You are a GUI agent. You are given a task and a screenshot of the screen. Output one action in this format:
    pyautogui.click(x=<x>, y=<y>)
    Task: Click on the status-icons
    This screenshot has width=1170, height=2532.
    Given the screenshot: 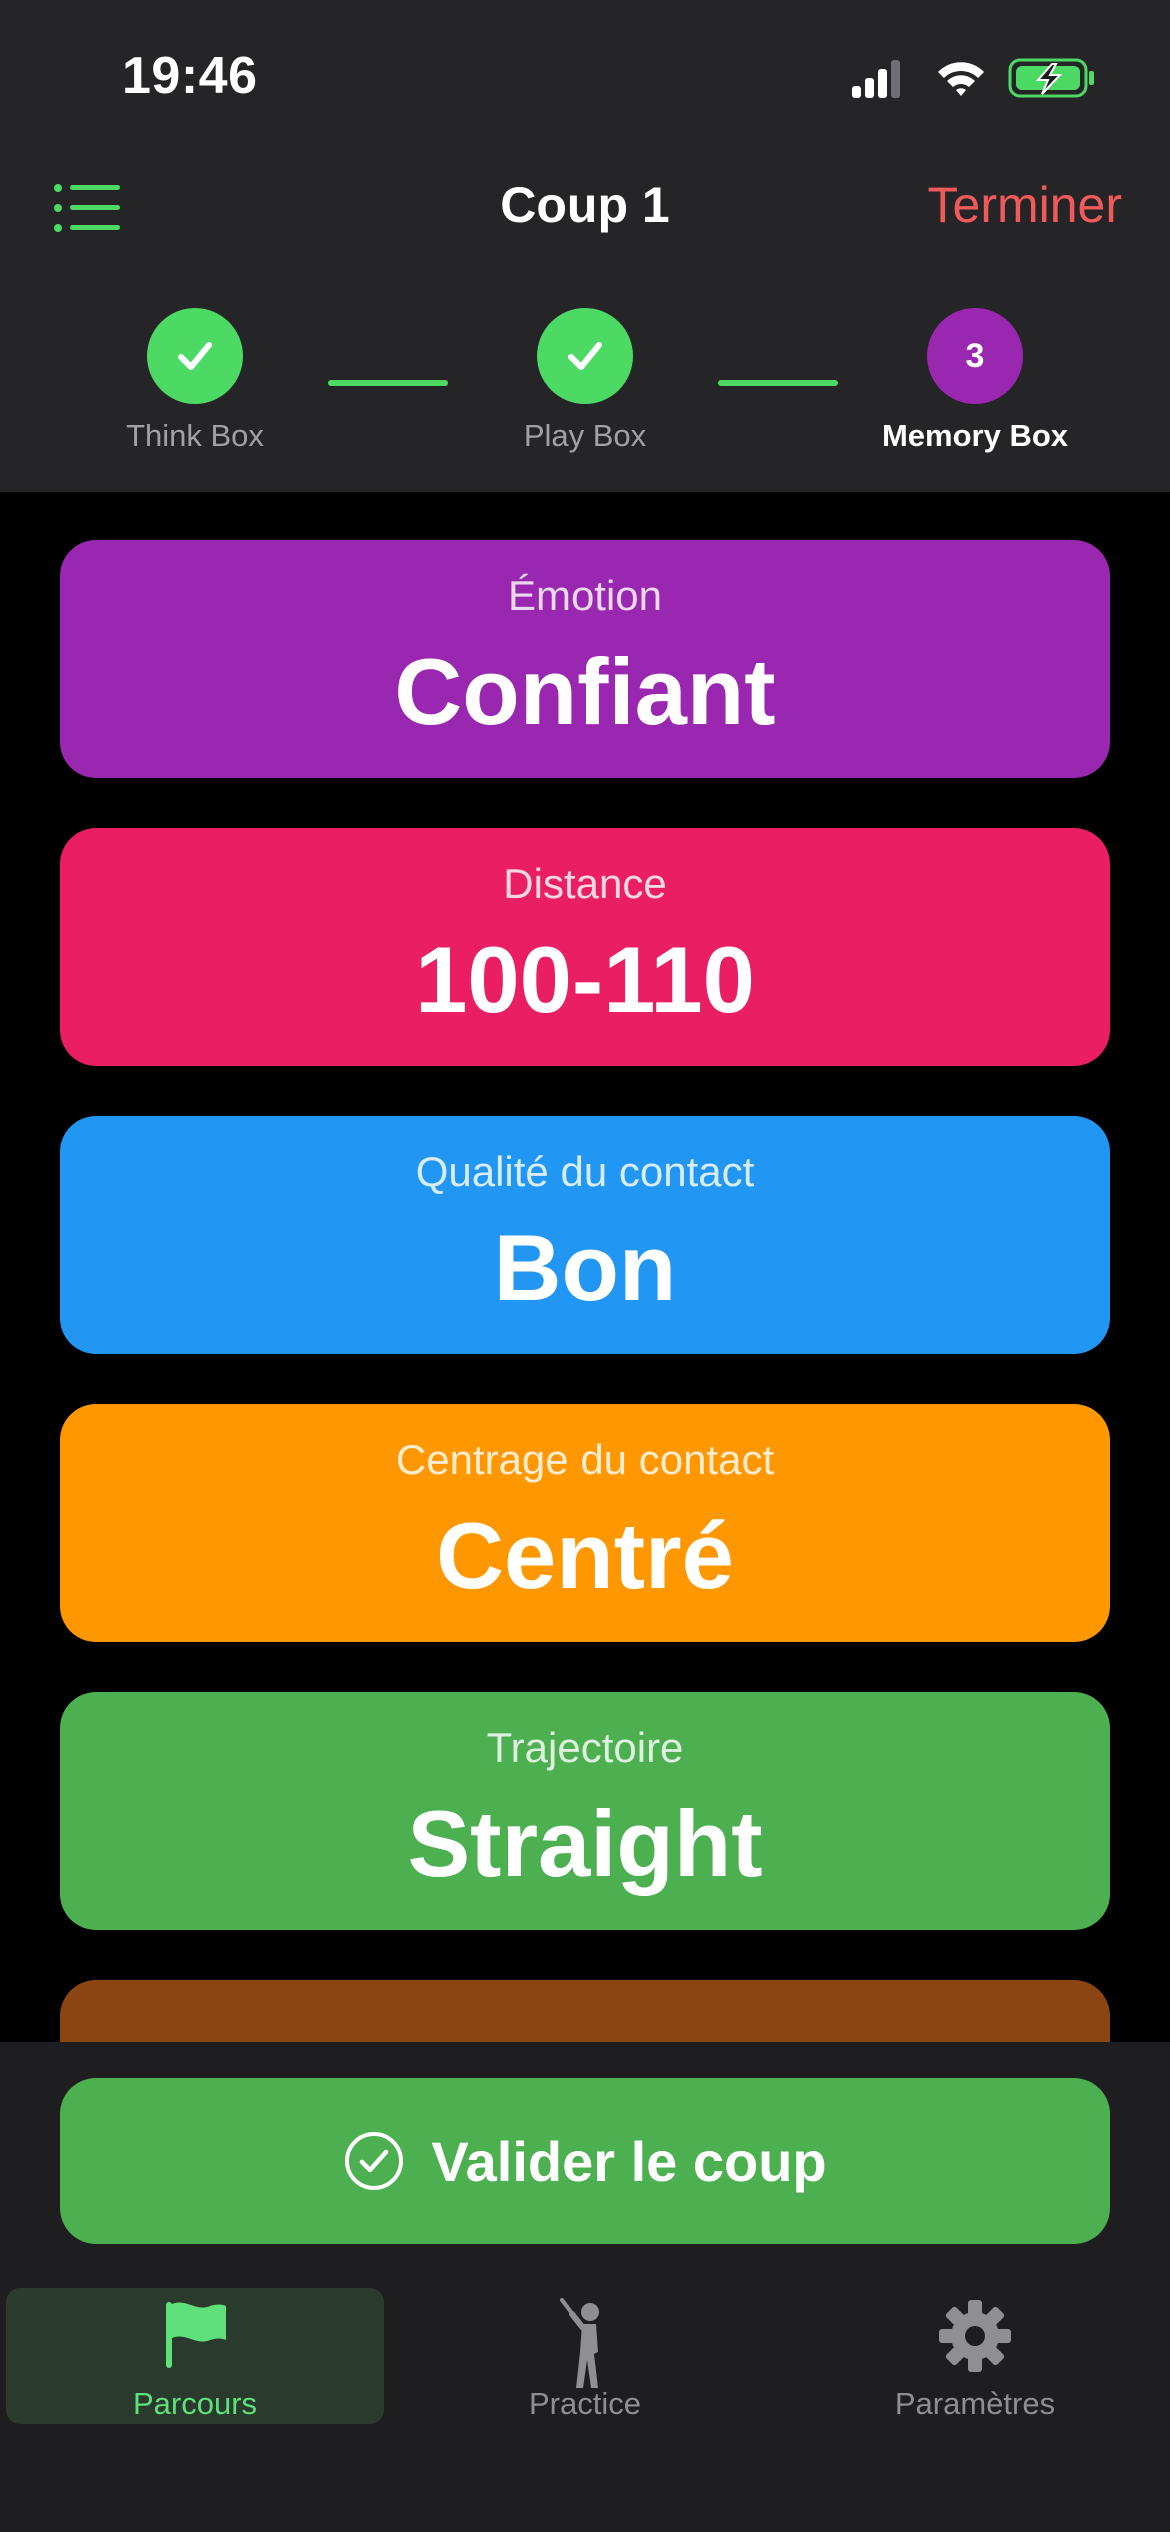 What is the action you would take?
    pyautogui.click(x=973, y=78)
    